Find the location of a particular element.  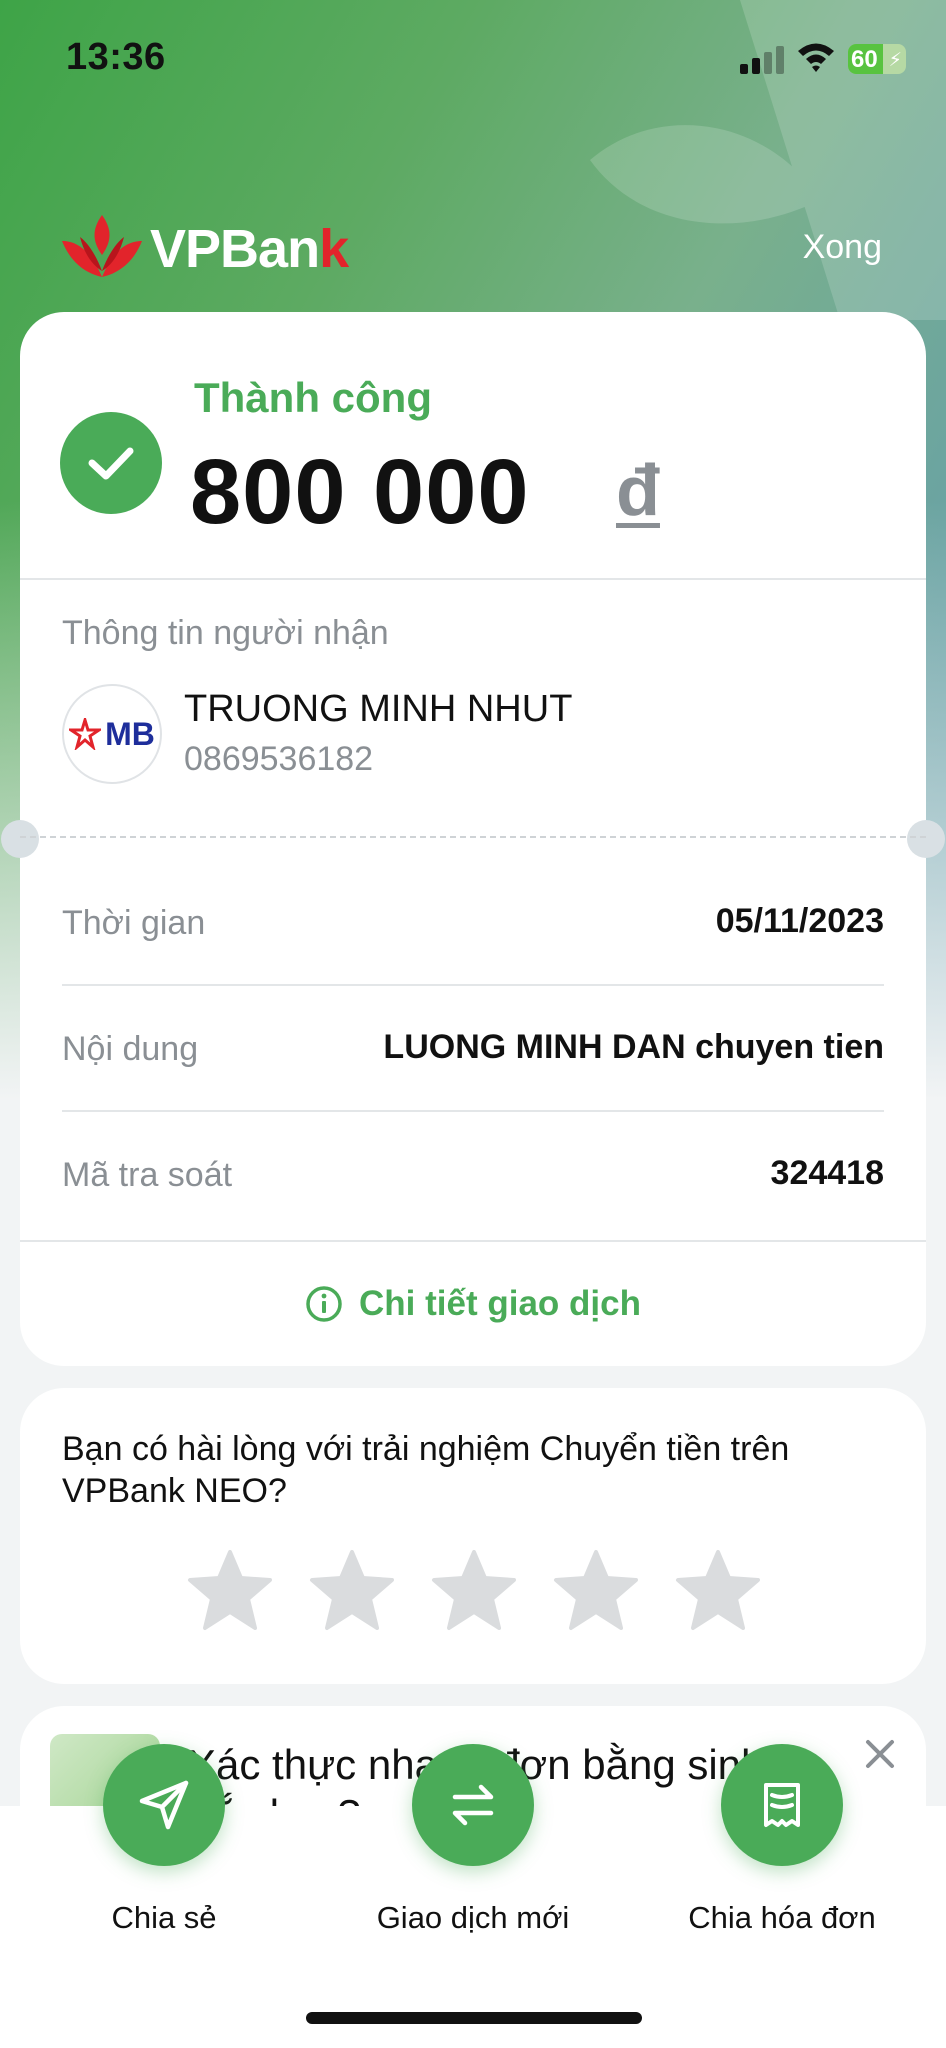

detail-row-time: Thời gian 05/11/2023 is located at coordinates (473, 923).